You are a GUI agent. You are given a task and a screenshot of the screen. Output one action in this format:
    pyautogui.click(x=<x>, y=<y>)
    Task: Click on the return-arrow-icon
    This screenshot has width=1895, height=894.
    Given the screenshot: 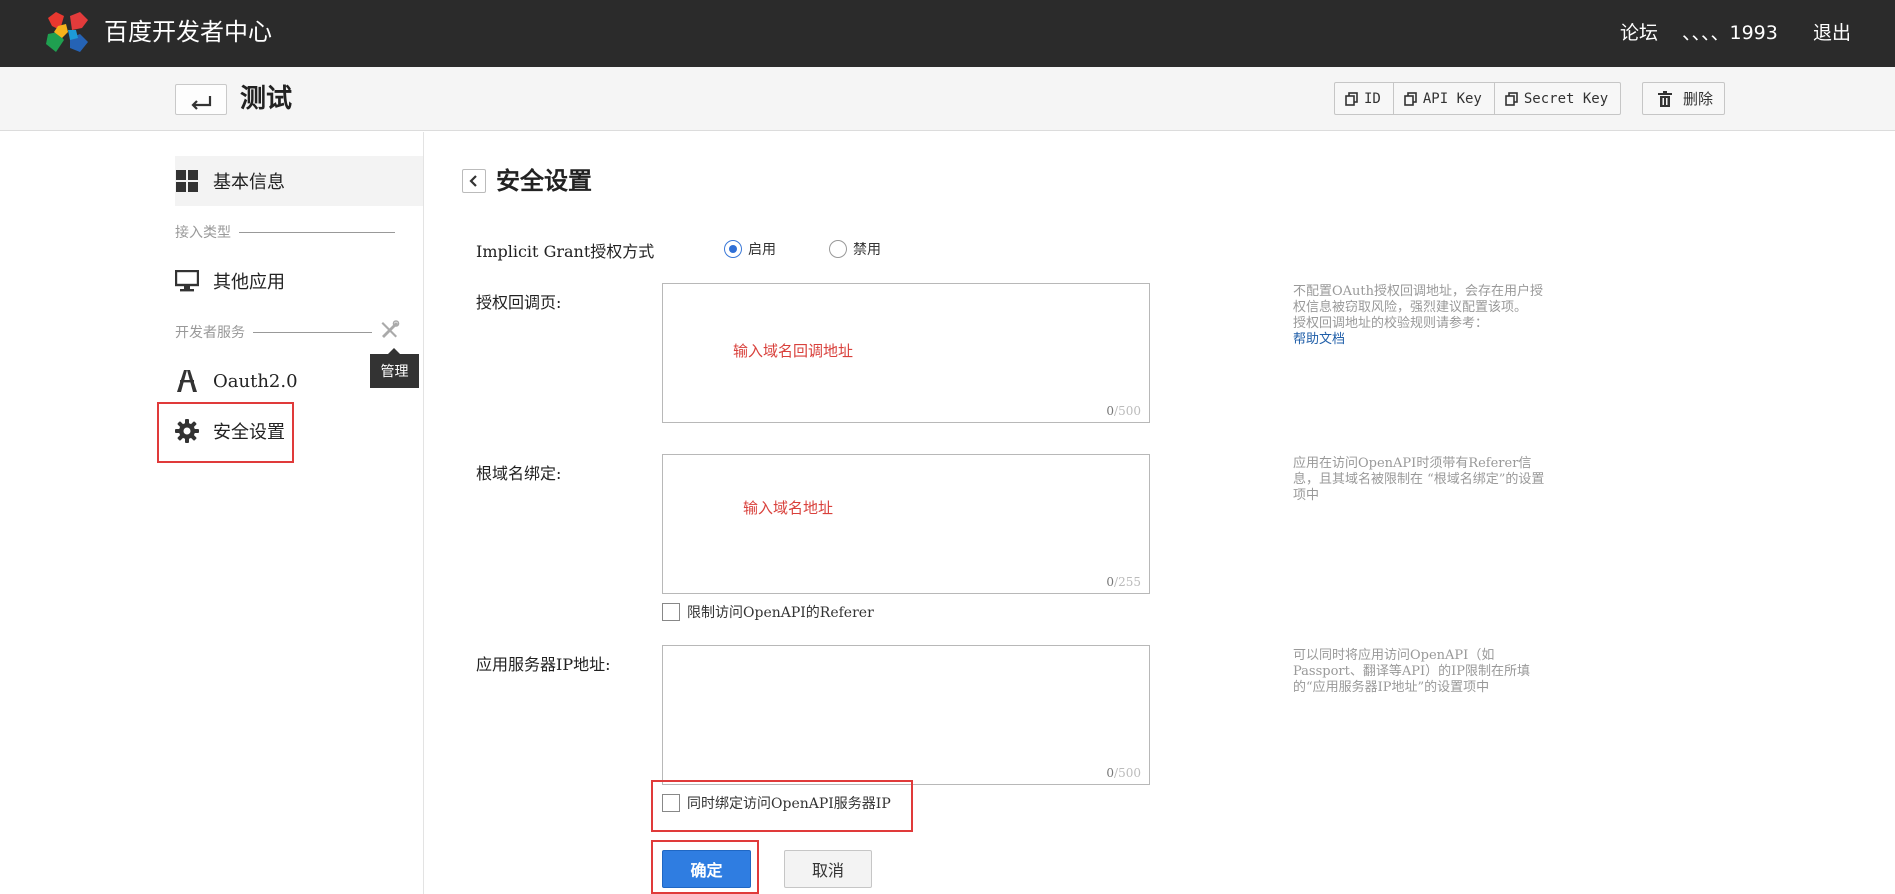 What is the action you would take?
    pyautogui.click(x=201, y=103)
    